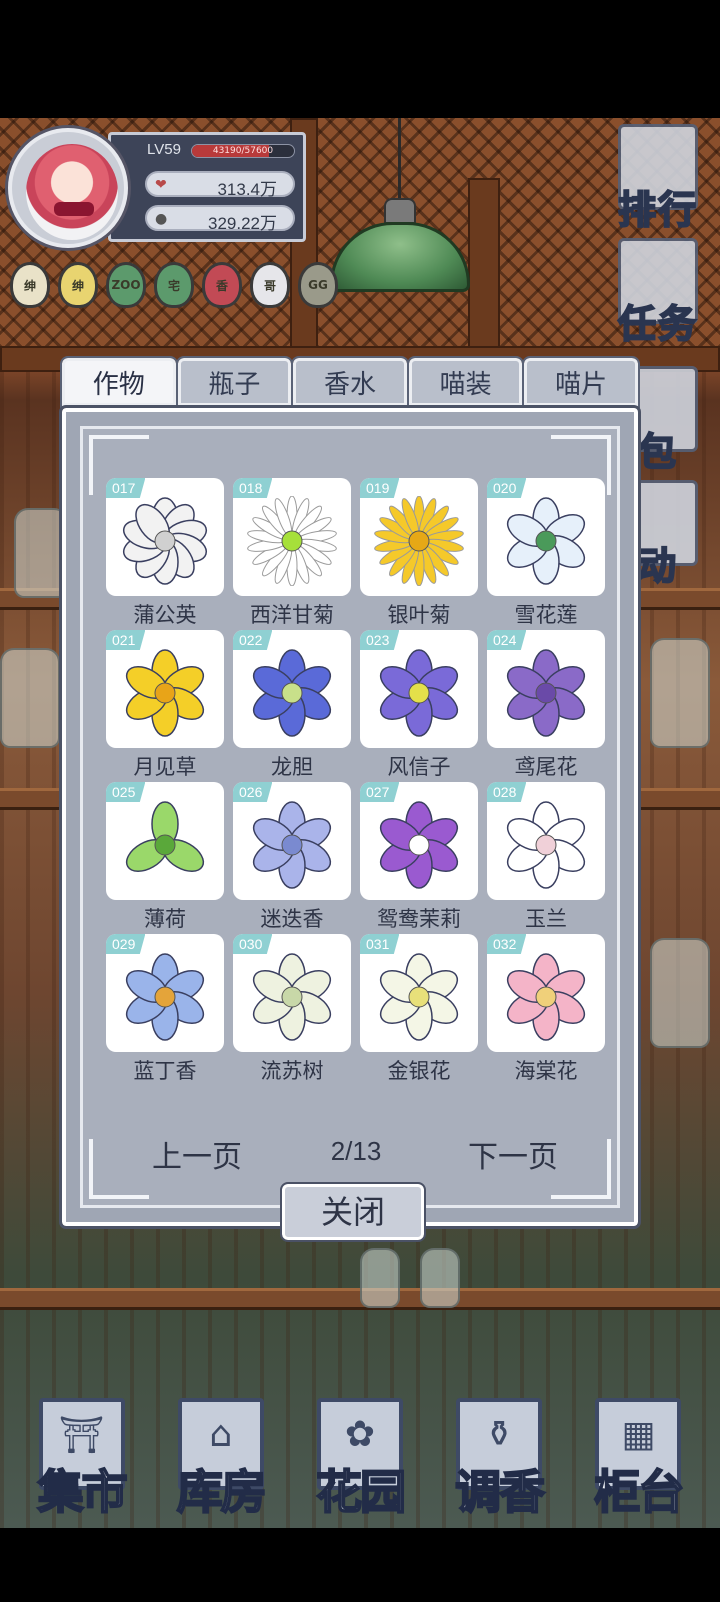  I want to click on item-card: 020, so click(546, 537).